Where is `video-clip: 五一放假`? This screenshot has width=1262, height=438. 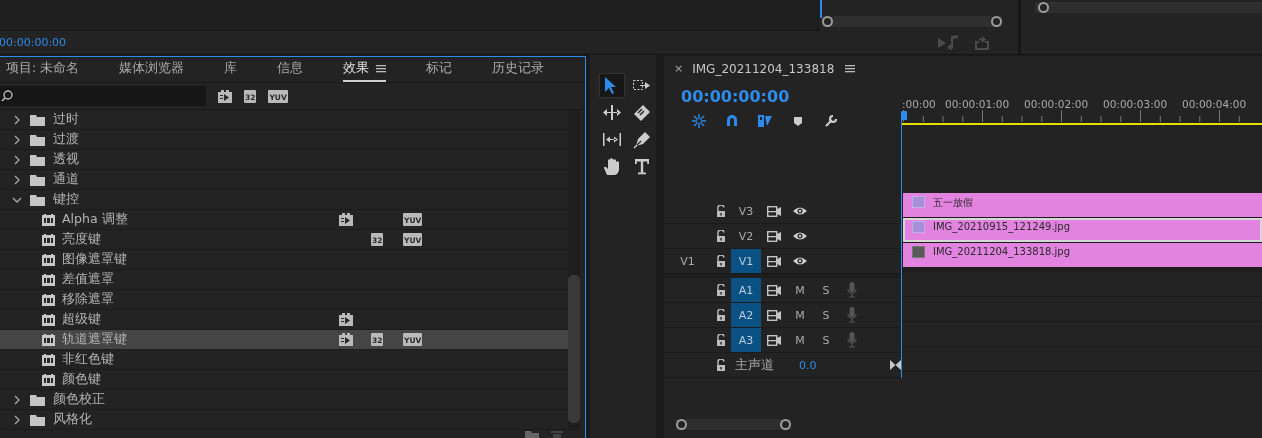 video-clip: 五一放假 is located at coordinates (1082, 205).